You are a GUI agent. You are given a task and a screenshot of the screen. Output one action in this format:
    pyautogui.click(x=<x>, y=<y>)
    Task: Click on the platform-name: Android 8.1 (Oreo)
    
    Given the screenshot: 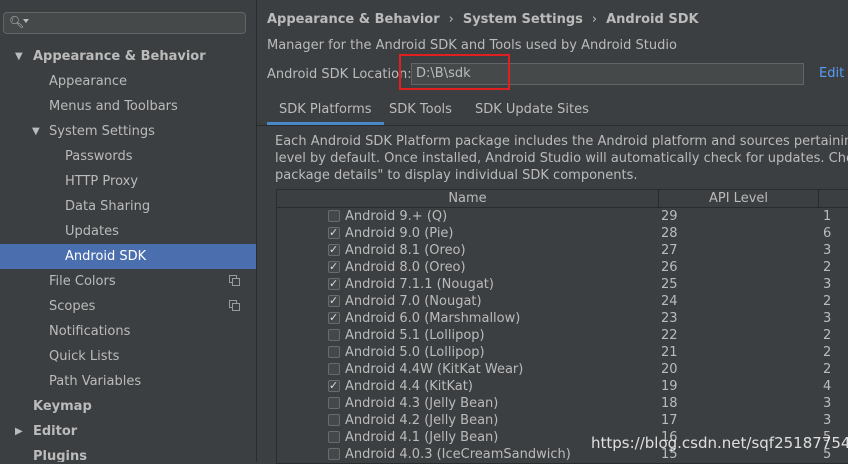 What is the action you would take?
    pyautogui.click(x=405, y=250)
    